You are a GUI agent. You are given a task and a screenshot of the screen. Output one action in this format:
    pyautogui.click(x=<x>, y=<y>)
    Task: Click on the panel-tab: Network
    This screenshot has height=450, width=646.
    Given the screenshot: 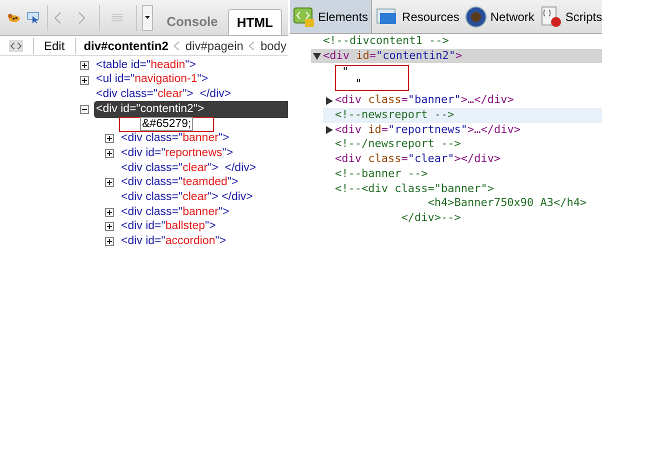 What is the action you would take?
    pyautogui.click(x=500, y=16)
    